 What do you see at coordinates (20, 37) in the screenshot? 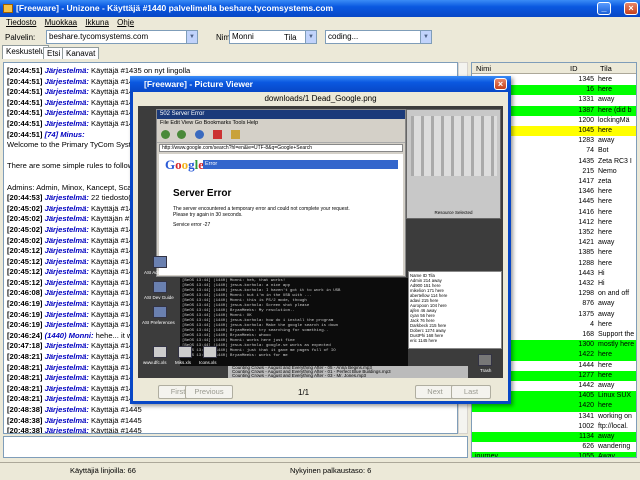
I see `server-label: Palvelin:` at bounding box center [20, 37].